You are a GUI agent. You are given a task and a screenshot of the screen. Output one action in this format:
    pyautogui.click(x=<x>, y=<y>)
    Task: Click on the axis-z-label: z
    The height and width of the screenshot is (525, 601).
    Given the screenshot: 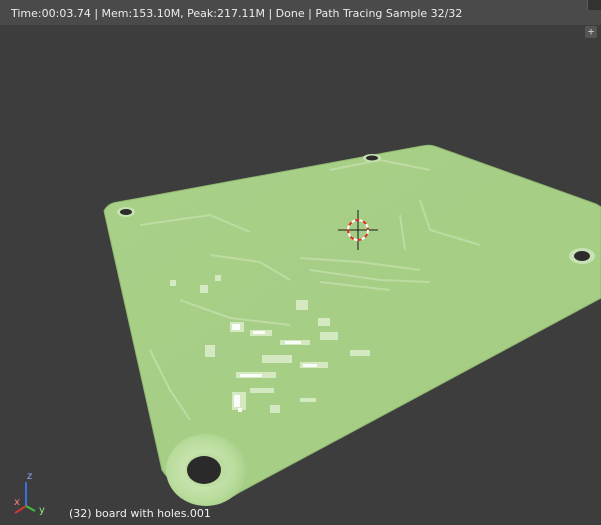 What is the action you would take?
    pyautogui.click(x=29, y=476)
    